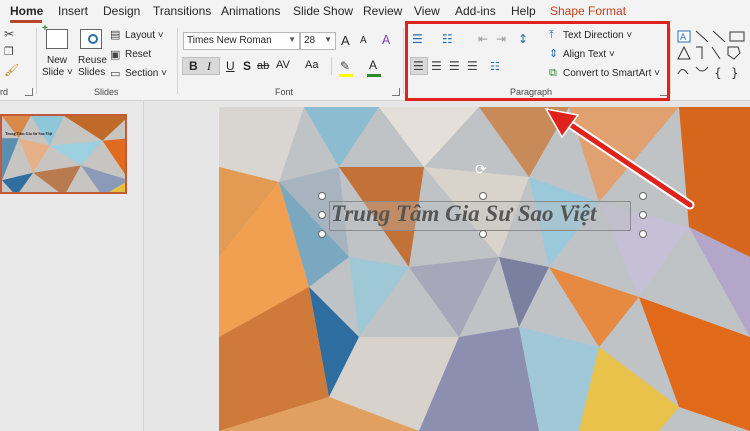 The image size is (750, 431). I want to click on arrow-shape-icon, so click(719, 36).